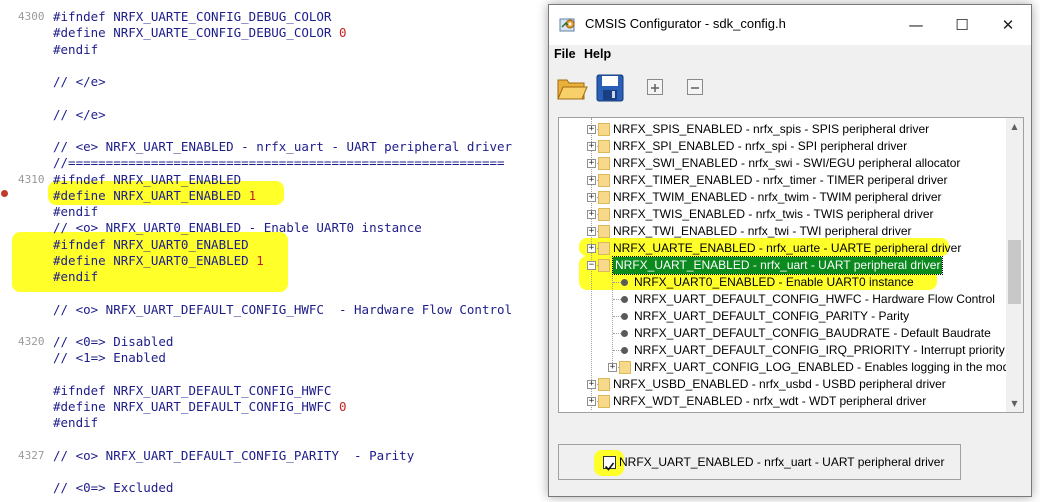  I want to click on line-number: 4310, so click(31, 179).